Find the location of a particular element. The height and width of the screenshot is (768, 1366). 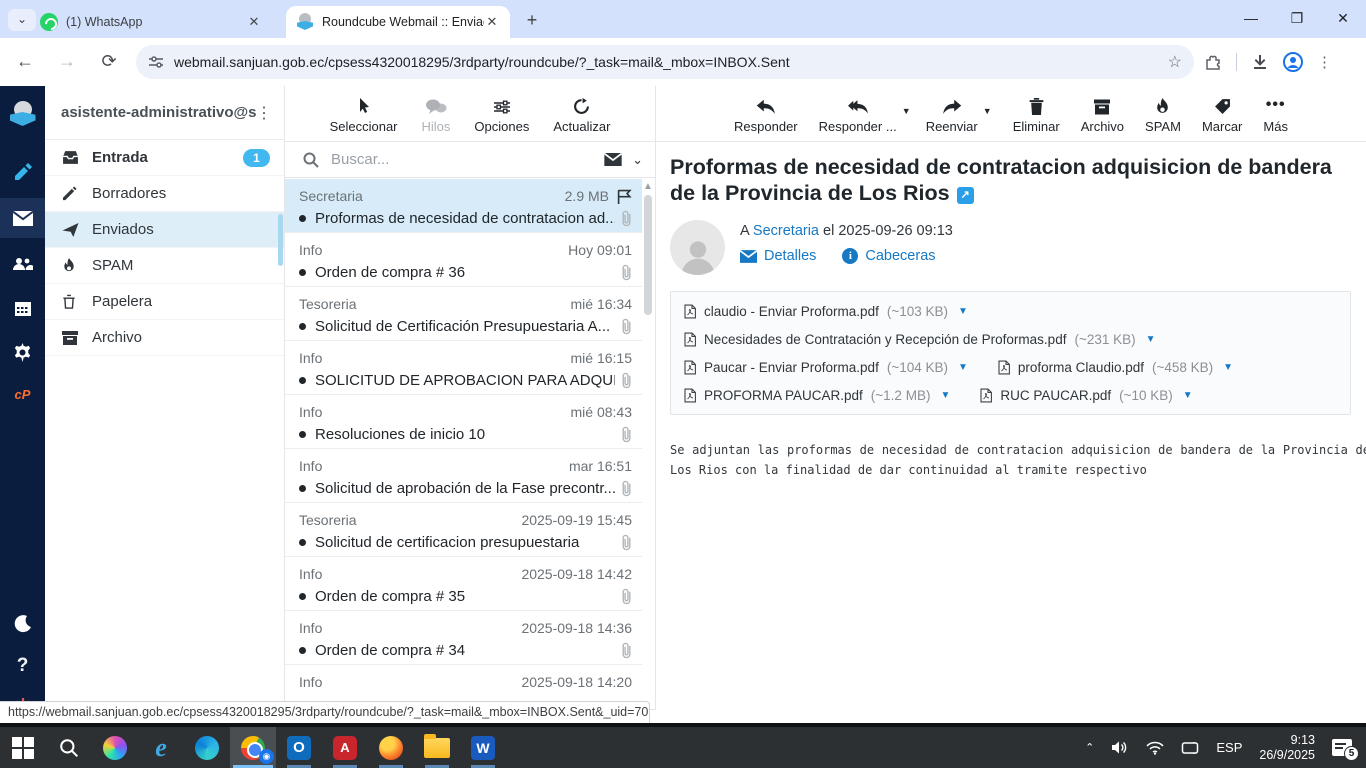

new-tab-button: + is located at coordinates (532, 21).